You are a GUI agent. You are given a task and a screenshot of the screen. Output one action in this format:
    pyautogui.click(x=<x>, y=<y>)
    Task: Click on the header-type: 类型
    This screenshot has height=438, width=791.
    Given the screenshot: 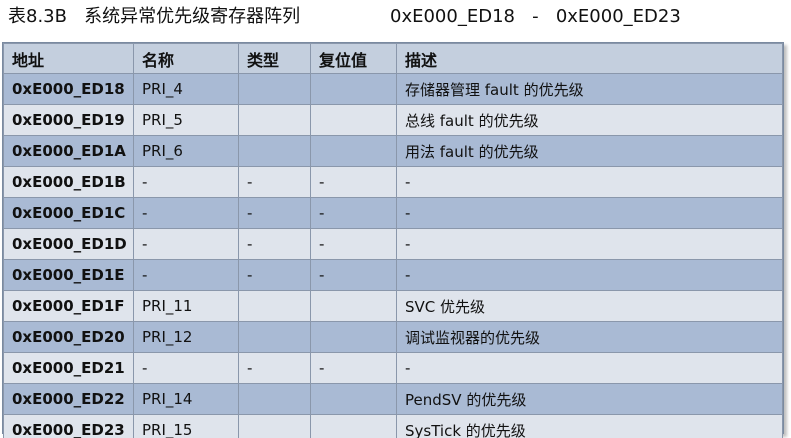 What is the action you would take?
    pyautogui.click(x=274, y=58)
    